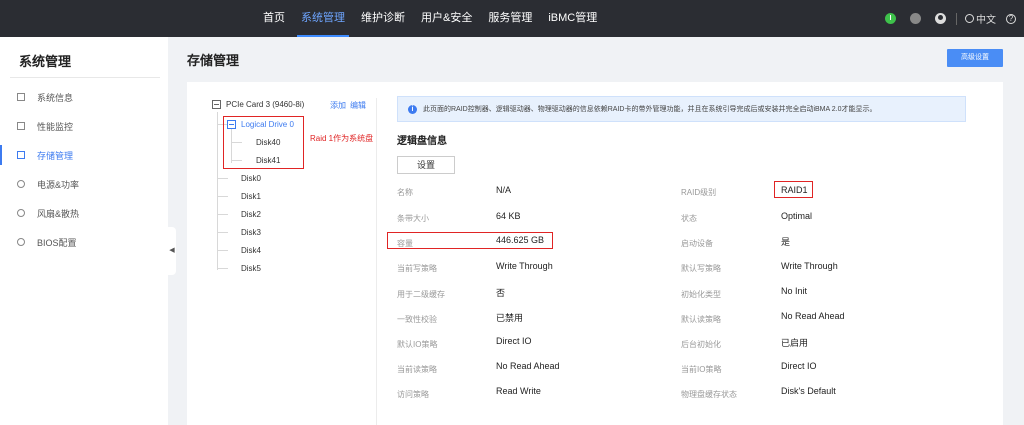 Image resolution: width=1024 pixels, height=425 pixels. Describe the element at coordinates (358, 105) in the screenshot. I see `edit-link: 编辑` at that location.